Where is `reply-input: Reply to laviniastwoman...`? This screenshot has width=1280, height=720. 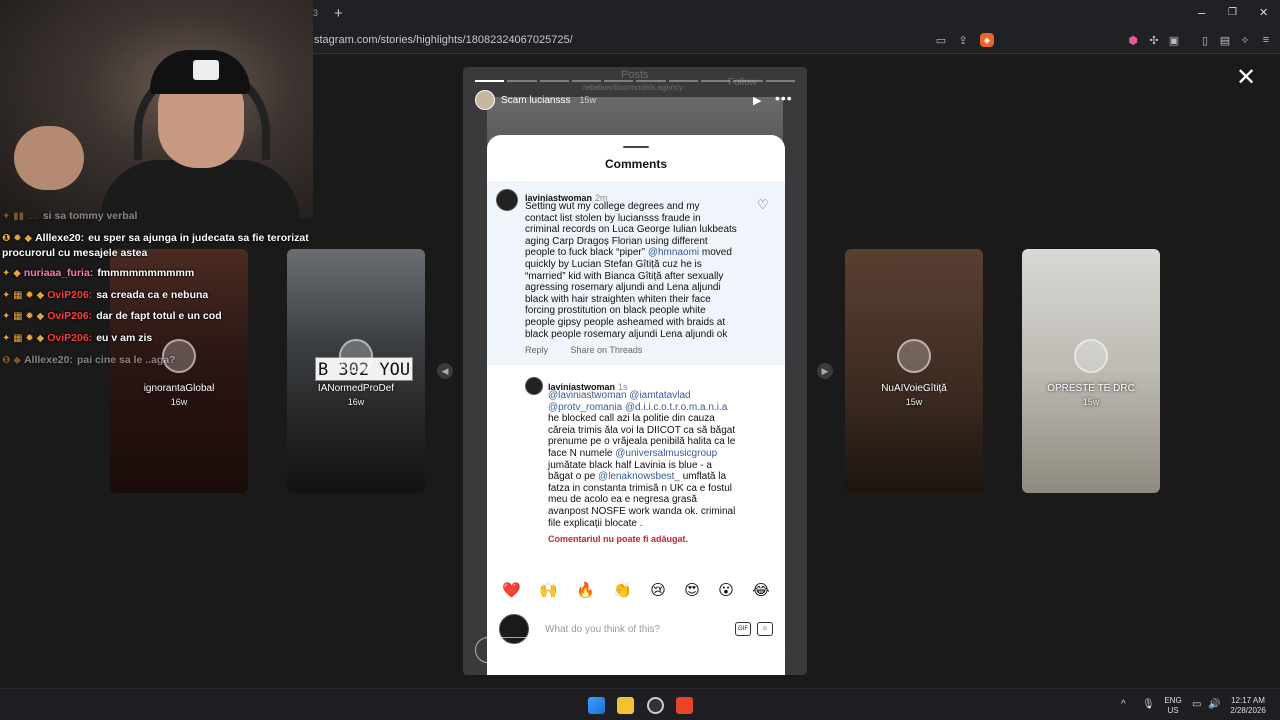
reply-input: Reply to laviniastwoman... is located at coordinates (606, 650).